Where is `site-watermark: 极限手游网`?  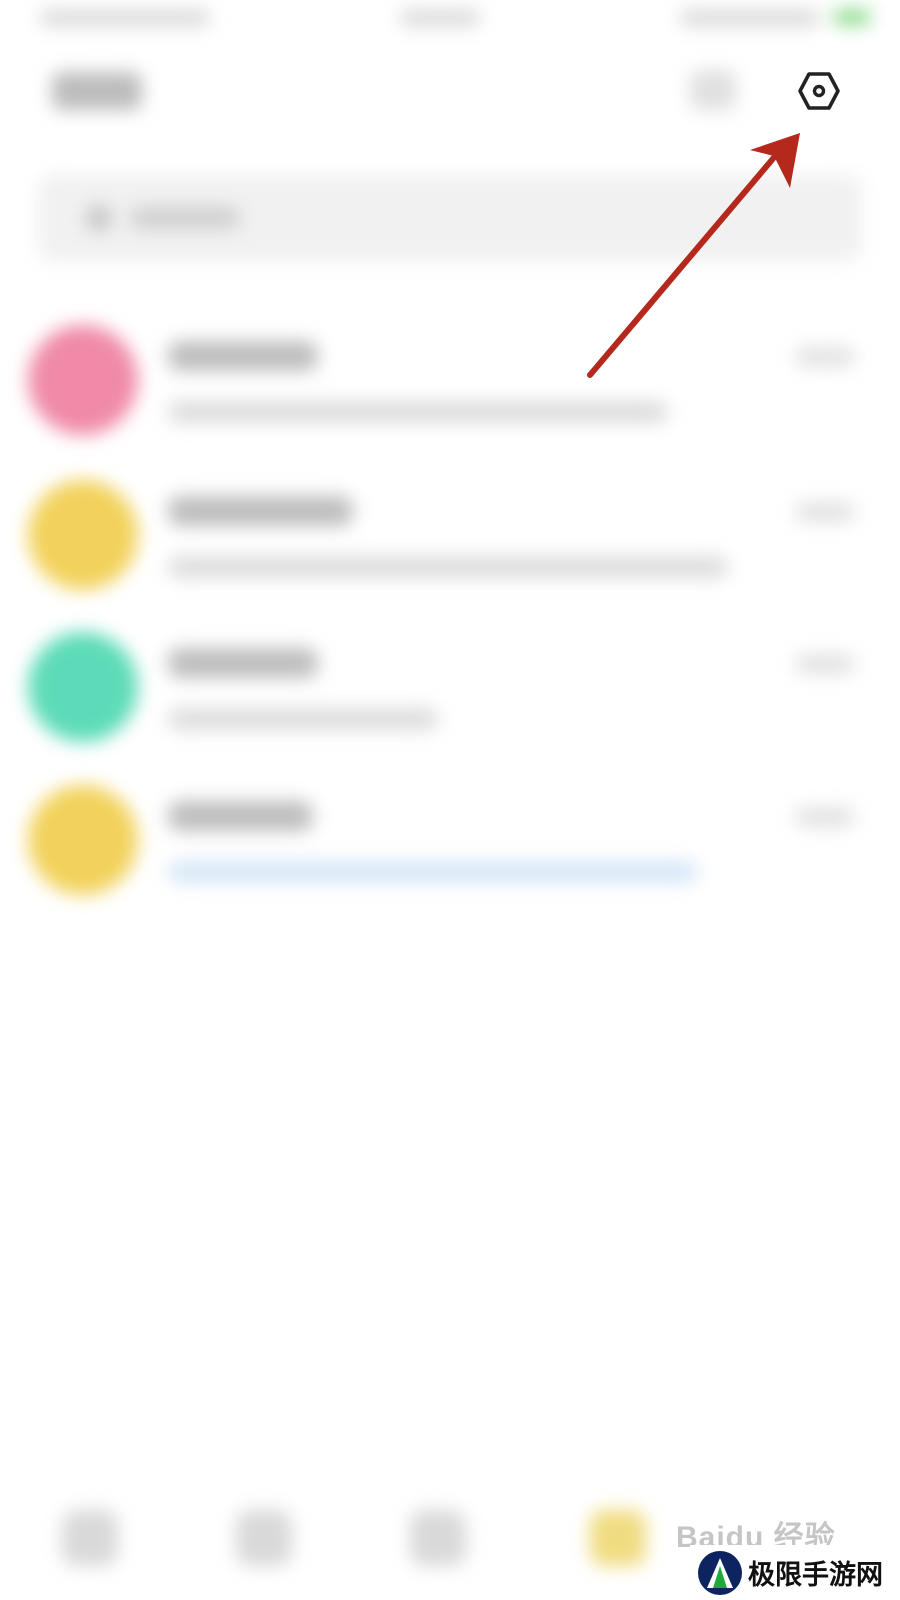
site-watermark: 极限手游网 is located at coordinates (795, 1572).